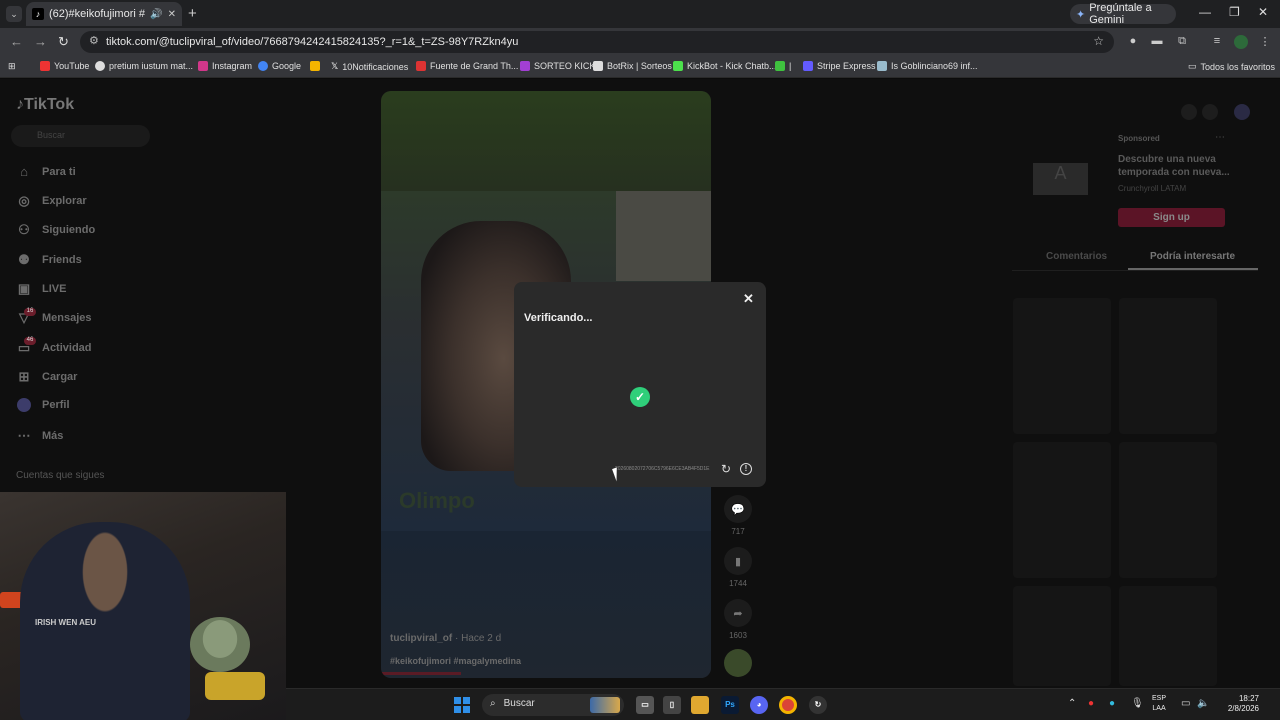 This screenshot has height=720, width=1280. What do you see at coordinates (1265, 42) in the screenshot?
I see `browser-menu-icon: ⋮` at bounding box center [1265, 42].